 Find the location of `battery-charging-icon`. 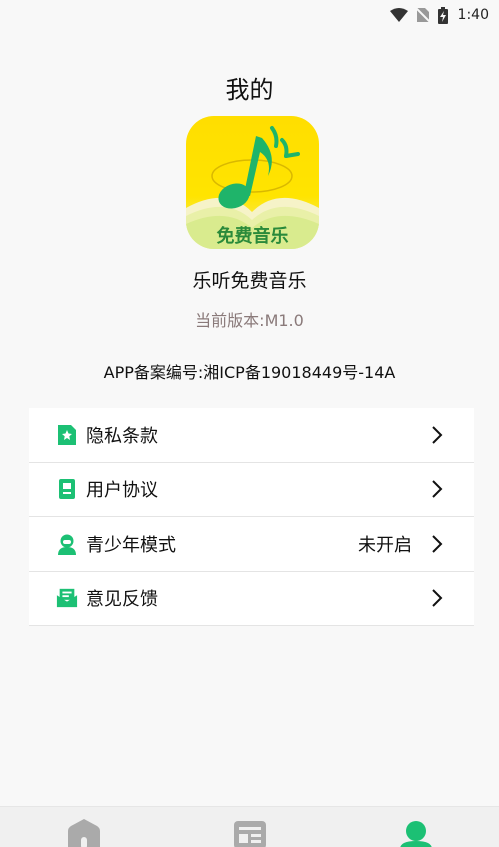

battery-charging-icon is located at coordinates (442, 15).